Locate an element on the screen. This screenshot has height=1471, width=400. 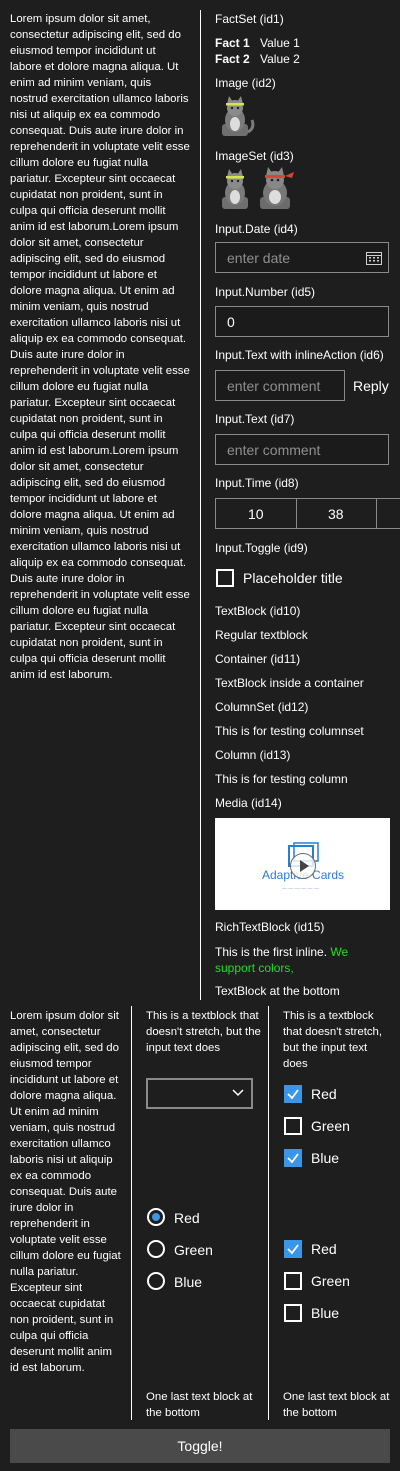
radio-red is located at coordinates (156, 1217).